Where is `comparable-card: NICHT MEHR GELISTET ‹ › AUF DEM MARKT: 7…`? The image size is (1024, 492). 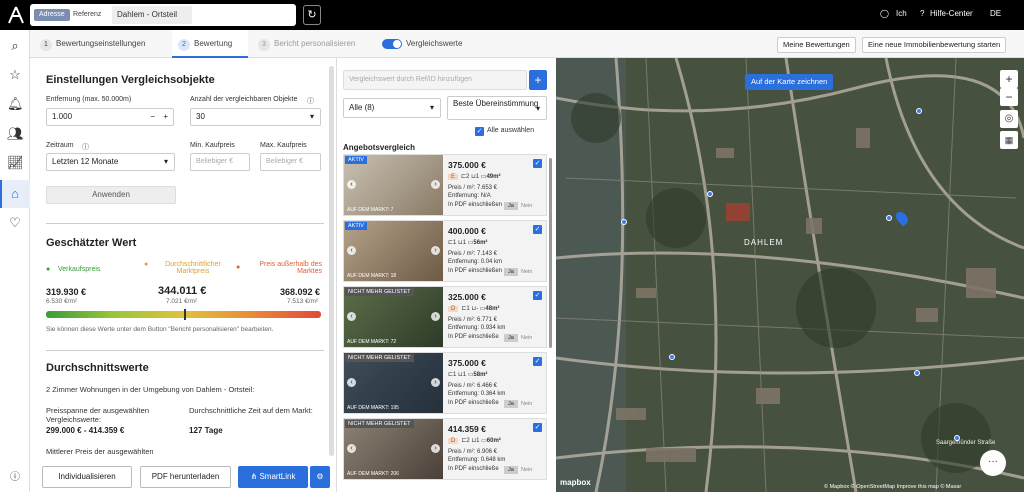 comparable-card: NICHT MEHR GELISTET ‹ › AUF DEM MARKT: 7… is located at coordinates (445, 317).